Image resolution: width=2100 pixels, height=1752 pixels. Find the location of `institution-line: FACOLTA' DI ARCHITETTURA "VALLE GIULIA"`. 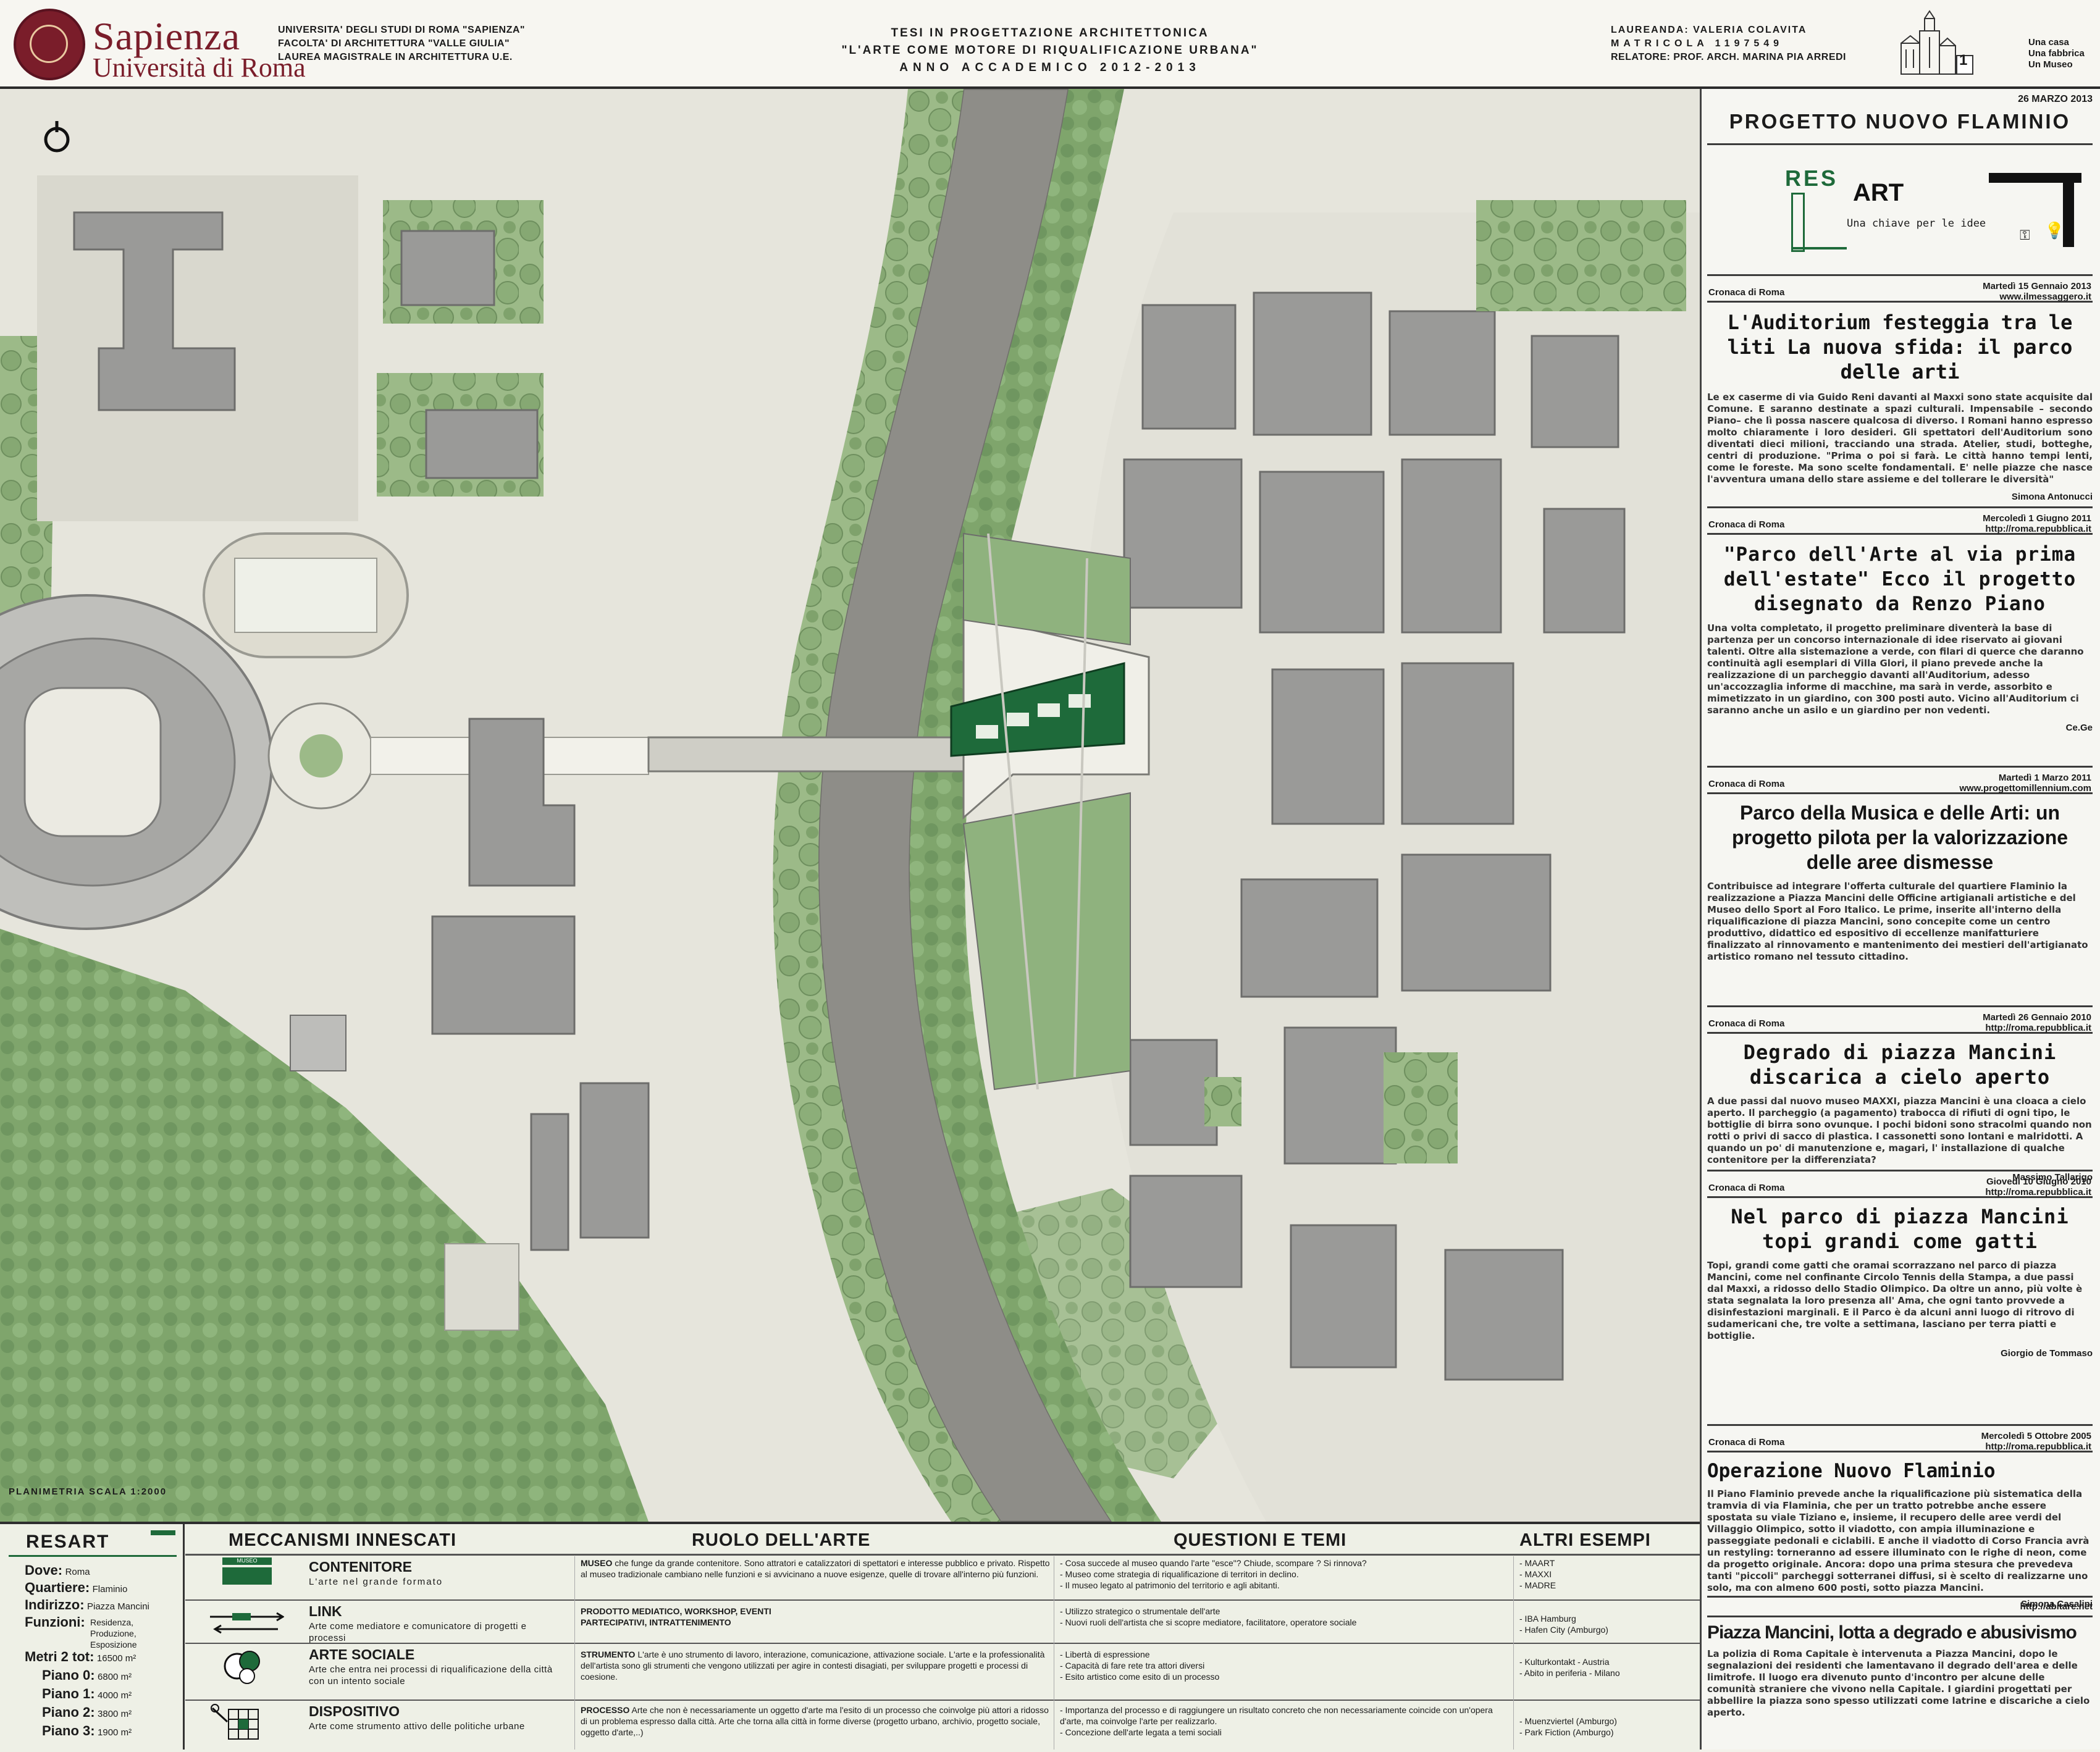

institution-line: FACOLTA' DI ARCHITETTURA "VALLE GIULIA" is located at coordinates (394, 43).